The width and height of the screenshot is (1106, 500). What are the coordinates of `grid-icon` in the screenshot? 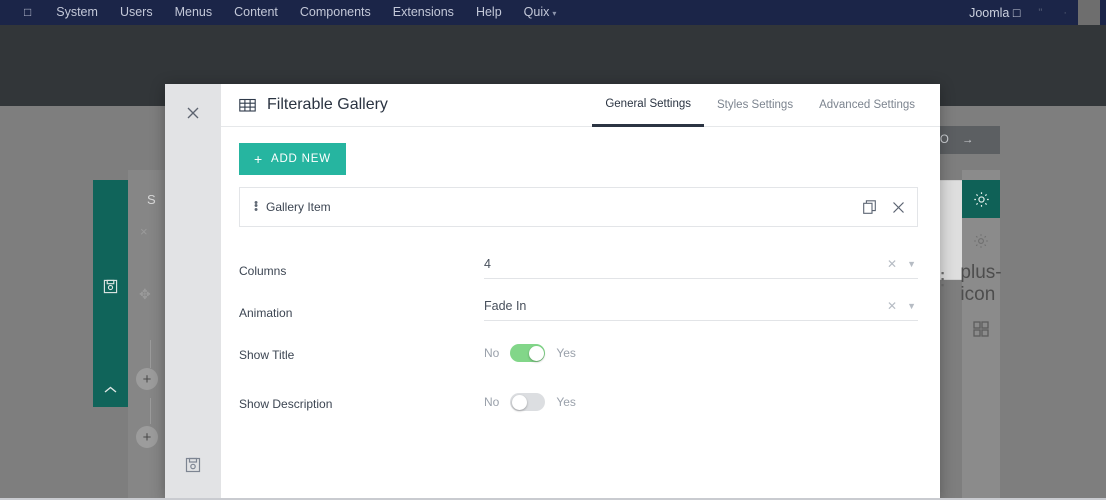 It's located at (981, 329).